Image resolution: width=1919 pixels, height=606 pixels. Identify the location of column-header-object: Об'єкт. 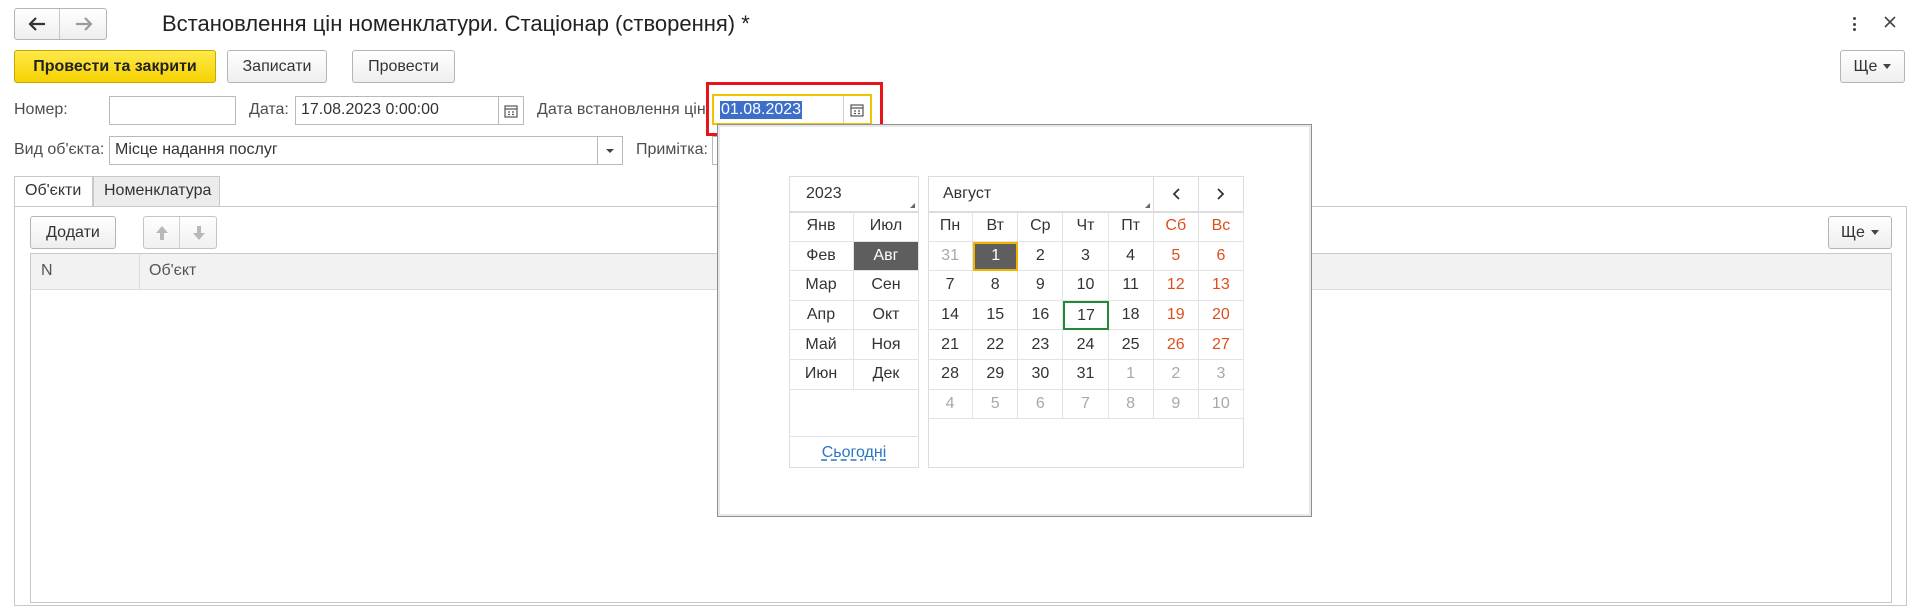
(172, 271).